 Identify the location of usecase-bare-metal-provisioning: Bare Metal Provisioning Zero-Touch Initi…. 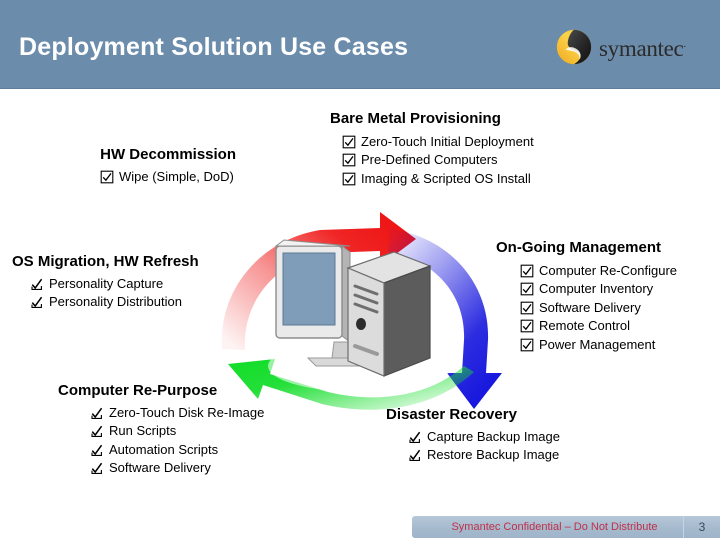
(432, 149).